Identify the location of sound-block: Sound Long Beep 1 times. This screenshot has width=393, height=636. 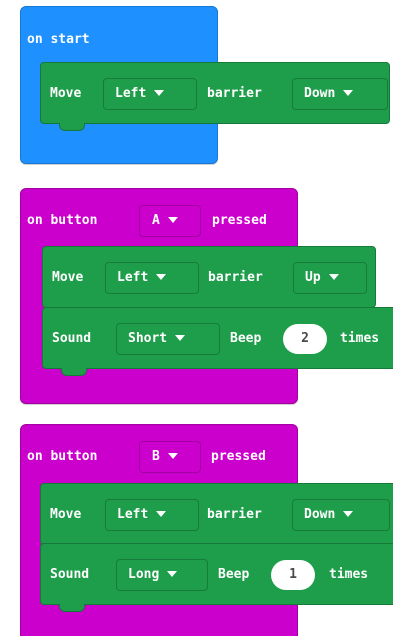
(216, 577).